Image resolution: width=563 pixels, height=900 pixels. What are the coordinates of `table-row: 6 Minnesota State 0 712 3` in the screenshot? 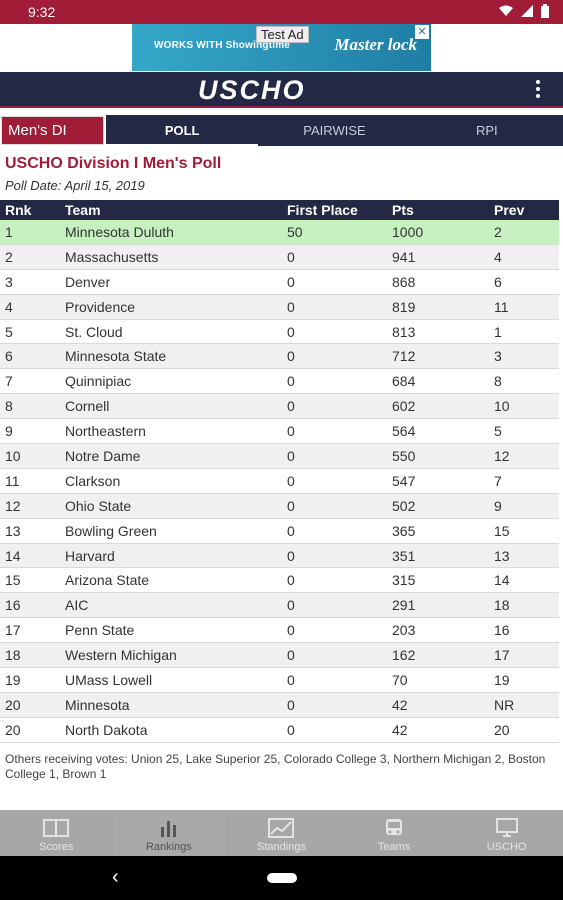 It's located at (279, 357).